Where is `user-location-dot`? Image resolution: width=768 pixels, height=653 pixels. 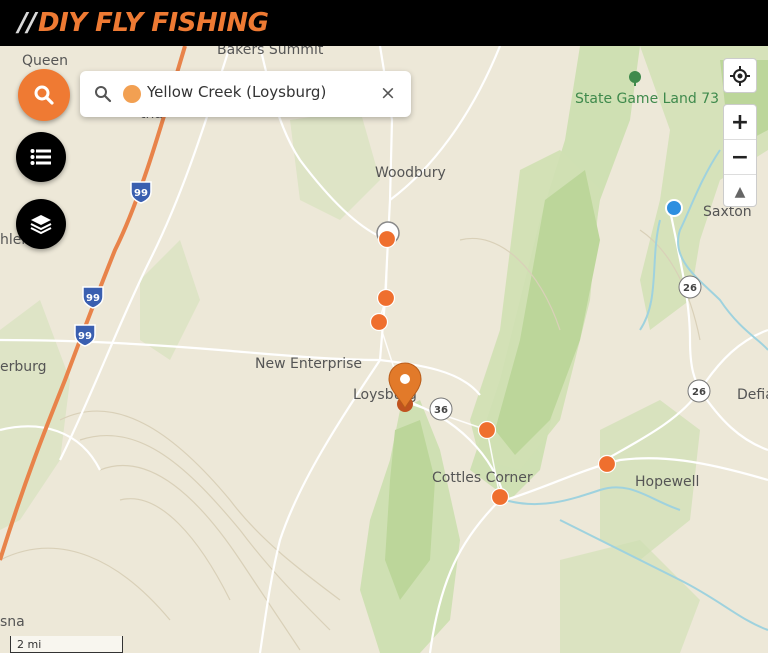 user-location-dot is located at coordinates (674, 208).